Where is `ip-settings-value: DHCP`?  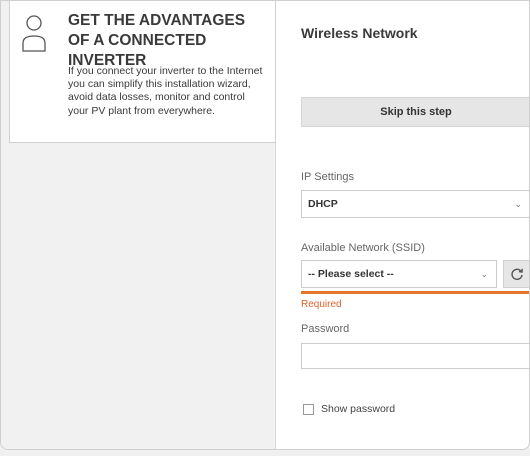 ip-settings-value: DHCP is located at coordinates (323, 204).